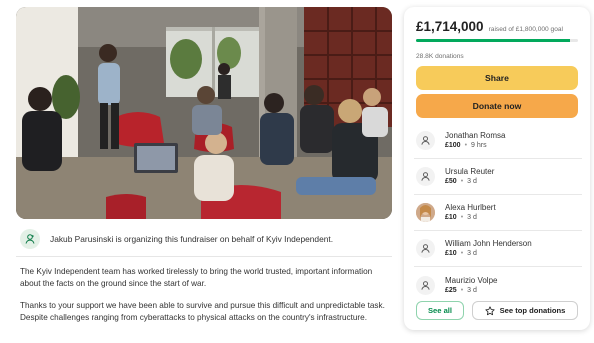 The image size is (594, 343). I want to click on see-top-donations-button: See top donations, so click(525, 310).